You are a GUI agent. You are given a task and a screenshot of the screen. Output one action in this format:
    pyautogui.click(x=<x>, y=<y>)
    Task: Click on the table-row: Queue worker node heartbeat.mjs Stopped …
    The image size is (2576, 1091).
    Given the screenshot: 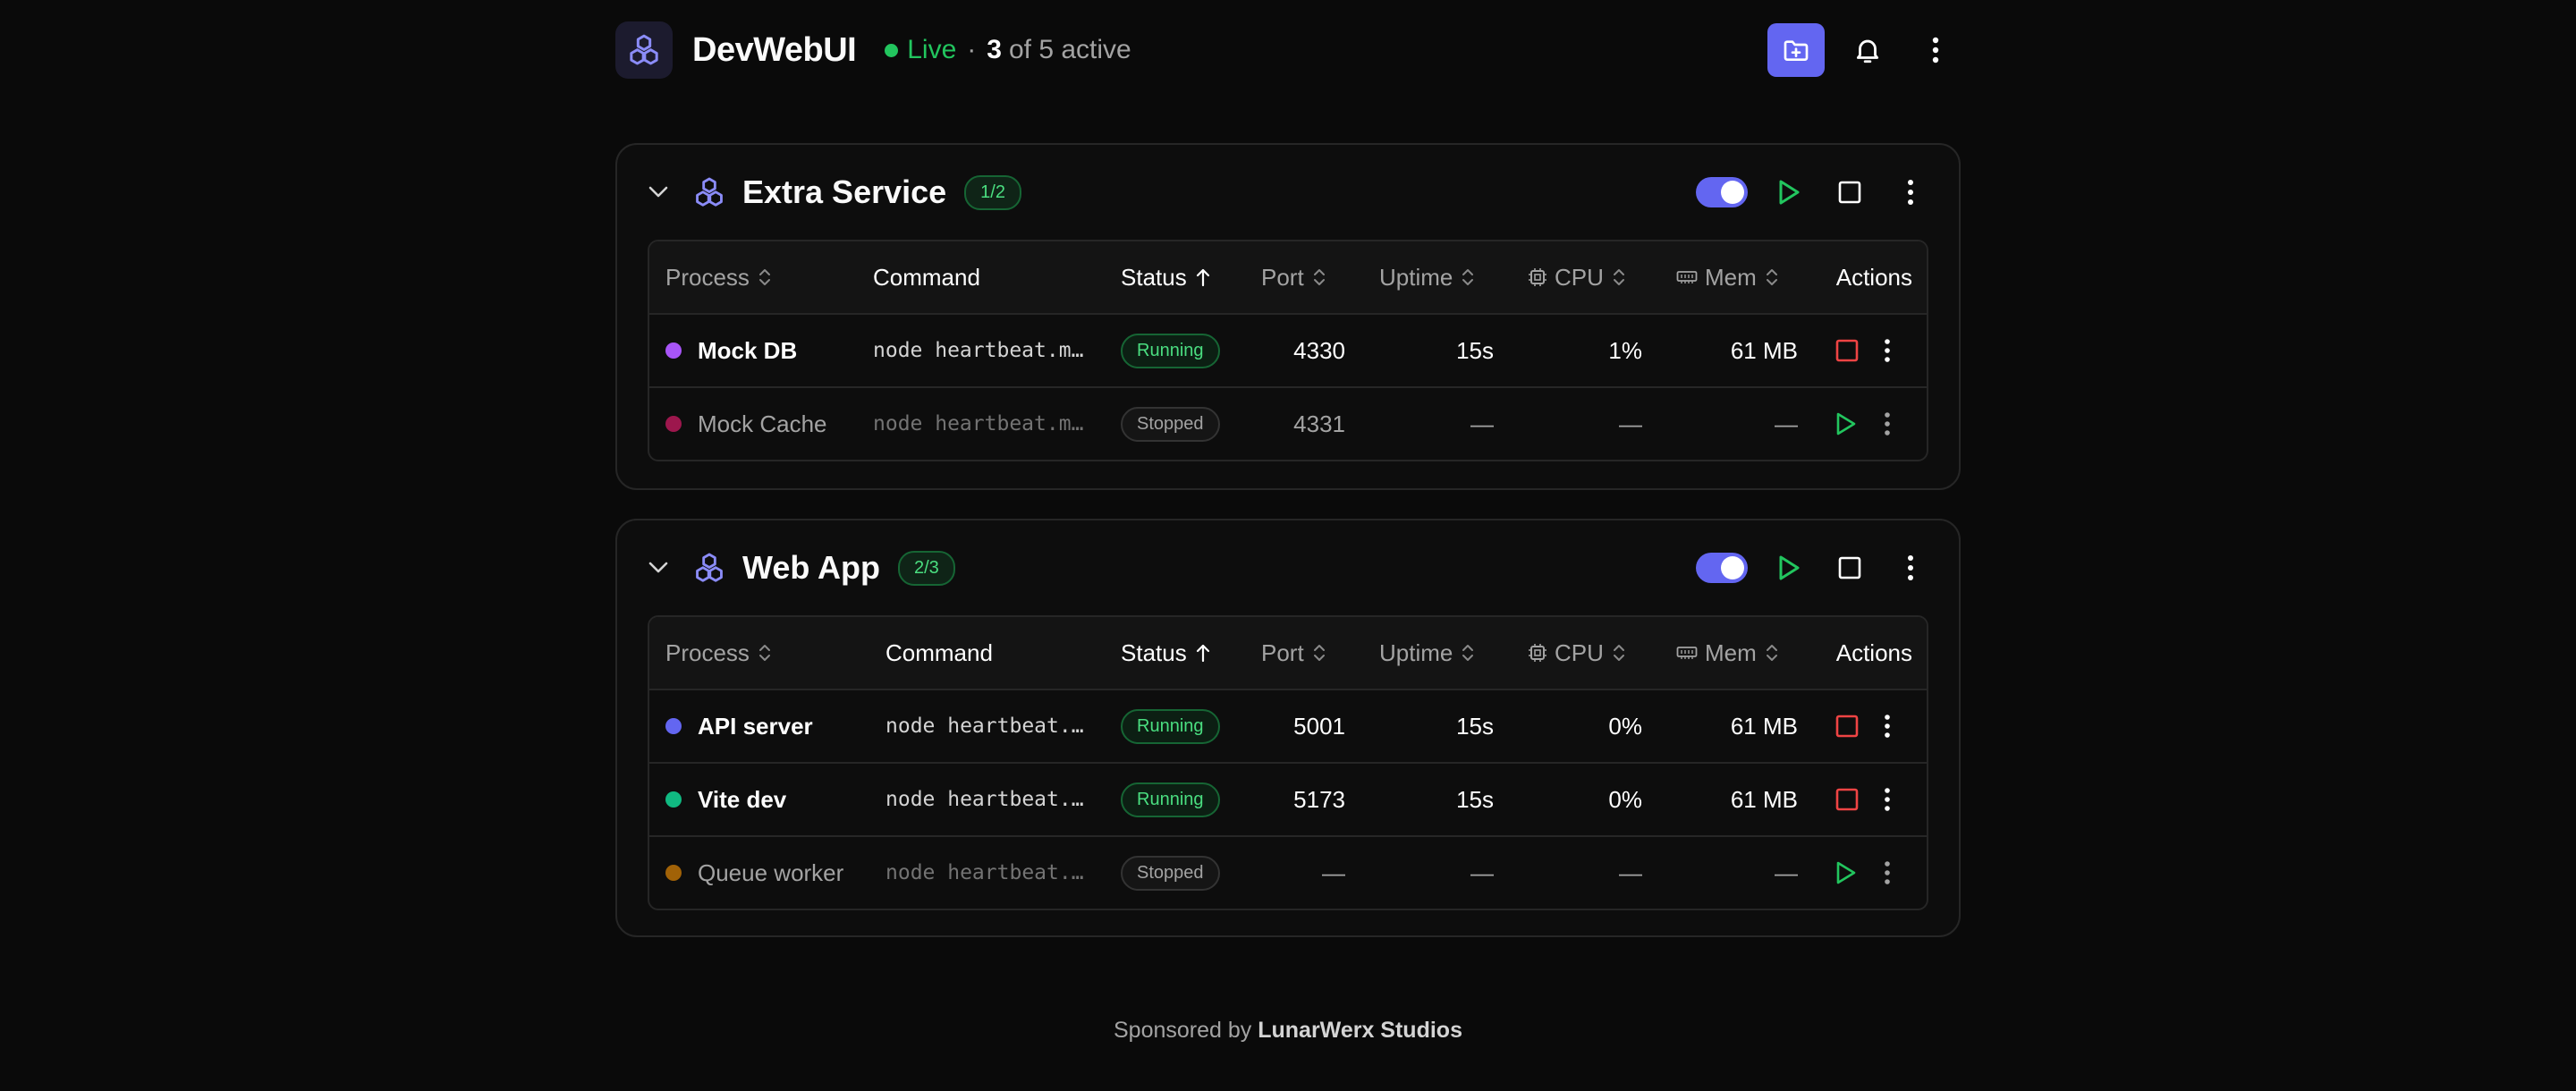 What is the action you would take?
    pyautogui.click(x=1288, y=872)
    